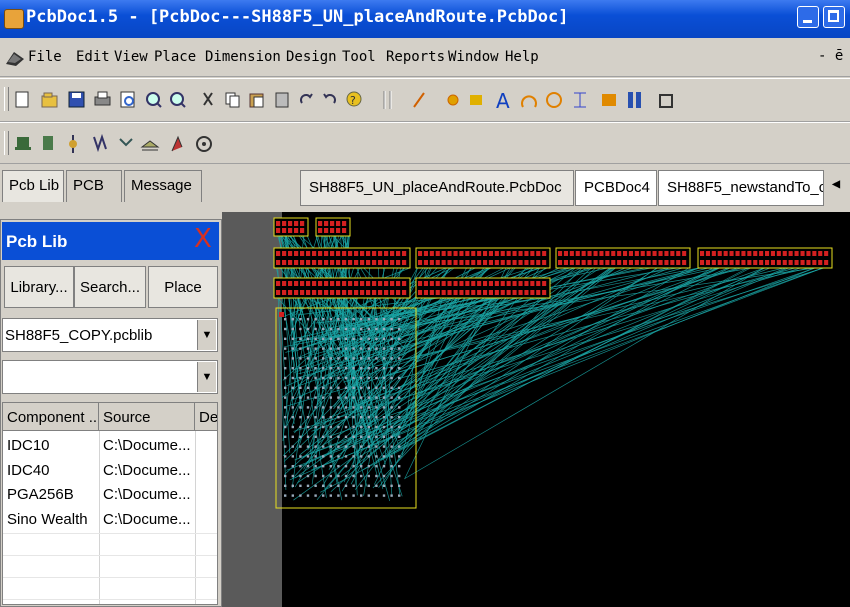 Image resolution: width=850 pixels, height=607 pixels. Describe the element at coordinates (45, 57) in the screenshot. I see `menu-file: File` at that location.